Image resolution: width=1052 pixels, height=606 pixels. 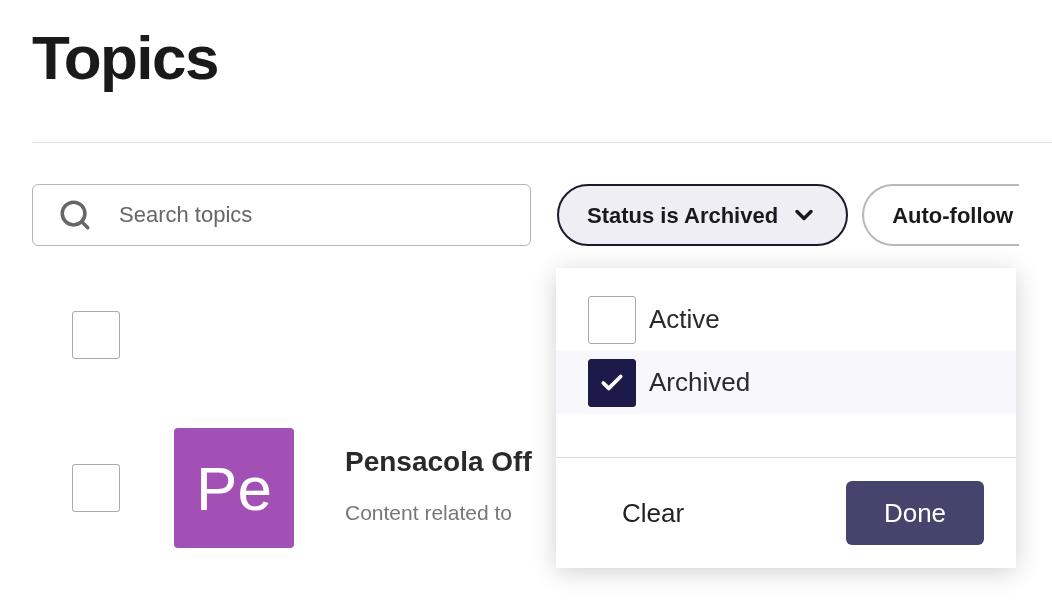 What do you see at coordinates (125, 58) in the screenshot?
I see `page-title: Topics` at bounding box center [125, 58].